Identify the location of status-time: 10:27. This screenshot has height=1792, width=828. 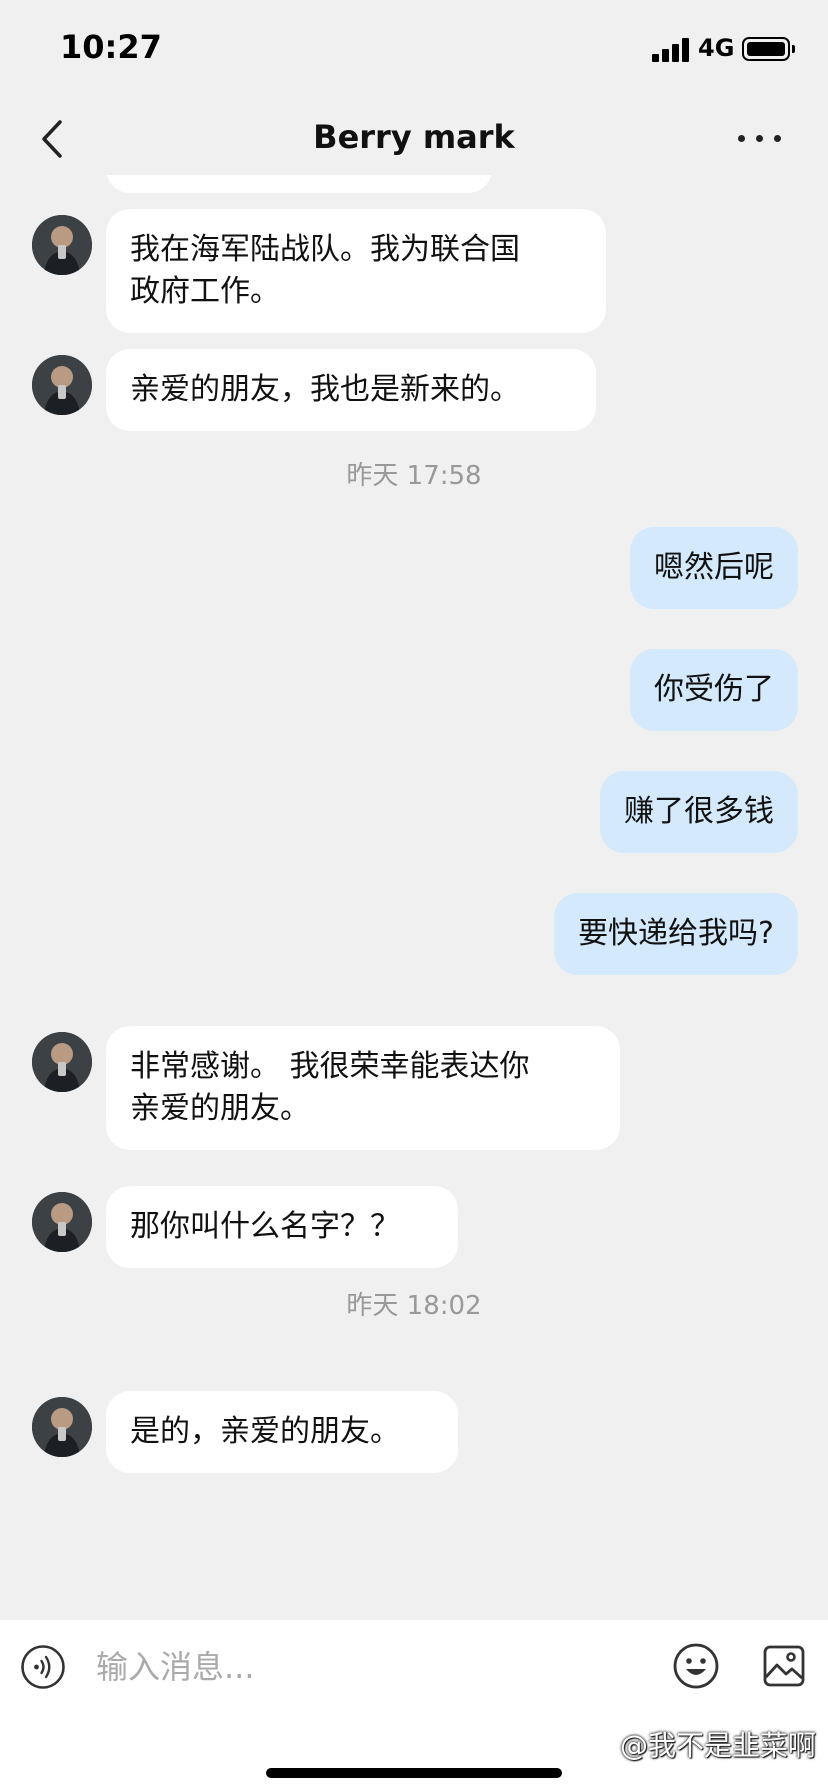
(111, 47).